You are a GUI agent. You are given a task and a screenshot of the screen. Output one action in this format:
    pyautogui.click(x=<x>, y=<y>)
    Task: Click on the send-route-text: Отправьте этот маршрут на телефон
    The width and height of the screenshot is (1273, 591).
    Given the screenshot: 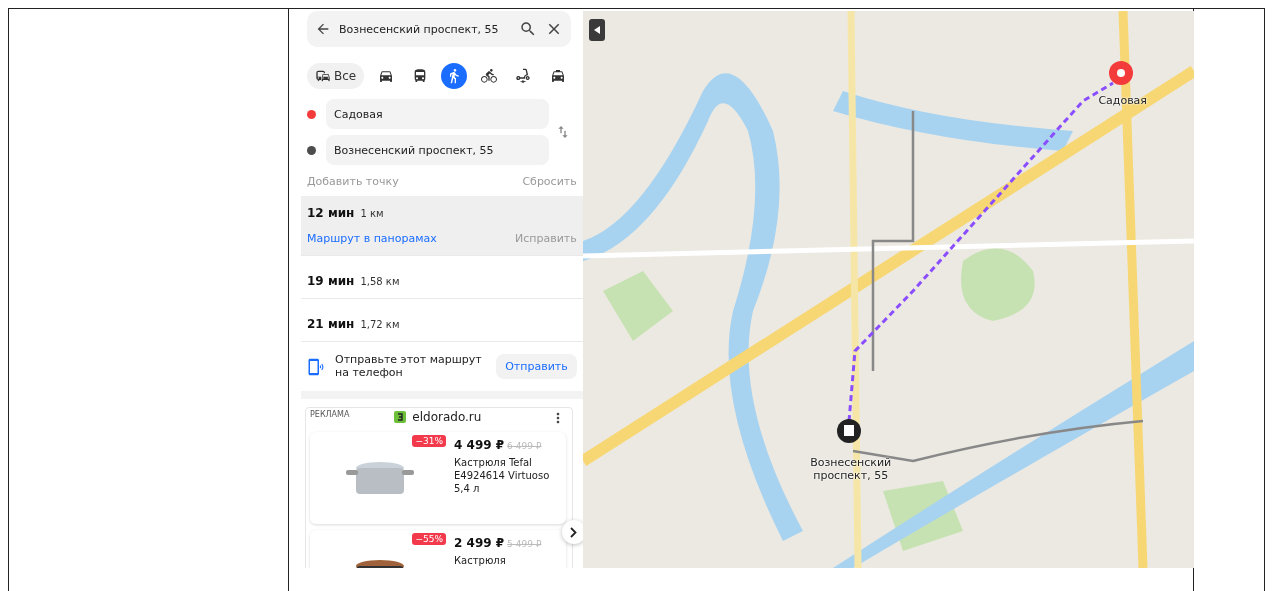 What is the action you would take?
    pyautogui.click(x=409, y=366)
    